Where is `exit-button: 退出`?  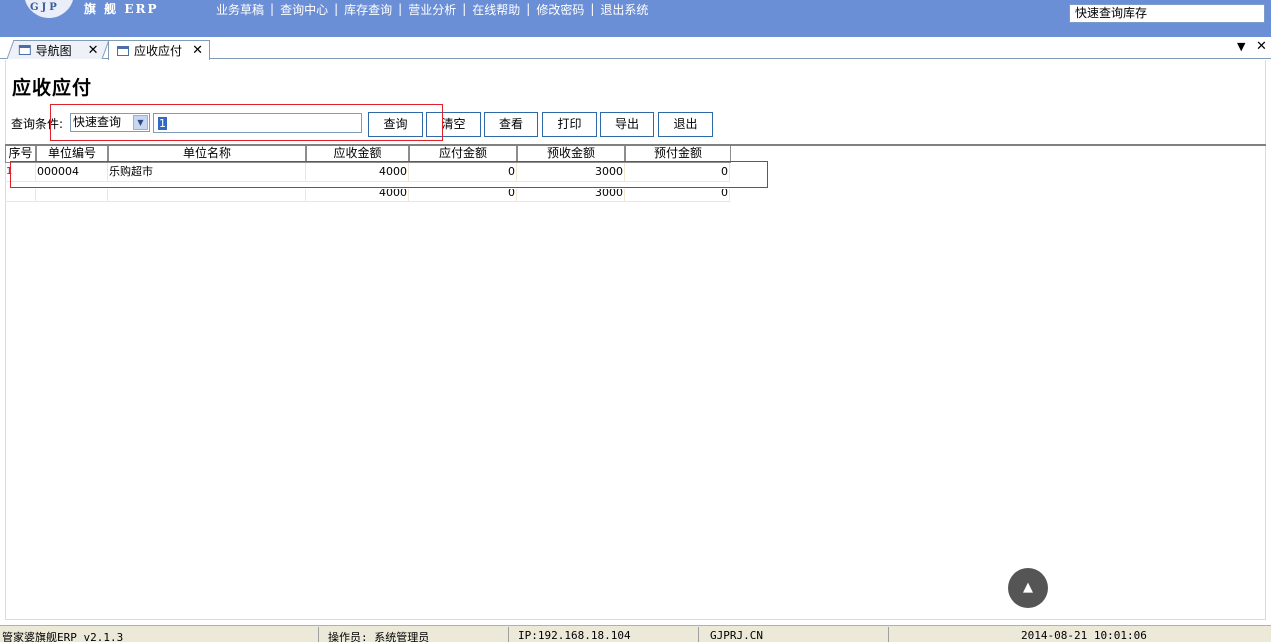
exit-button: 退出 is located at coordinates (685, 124).